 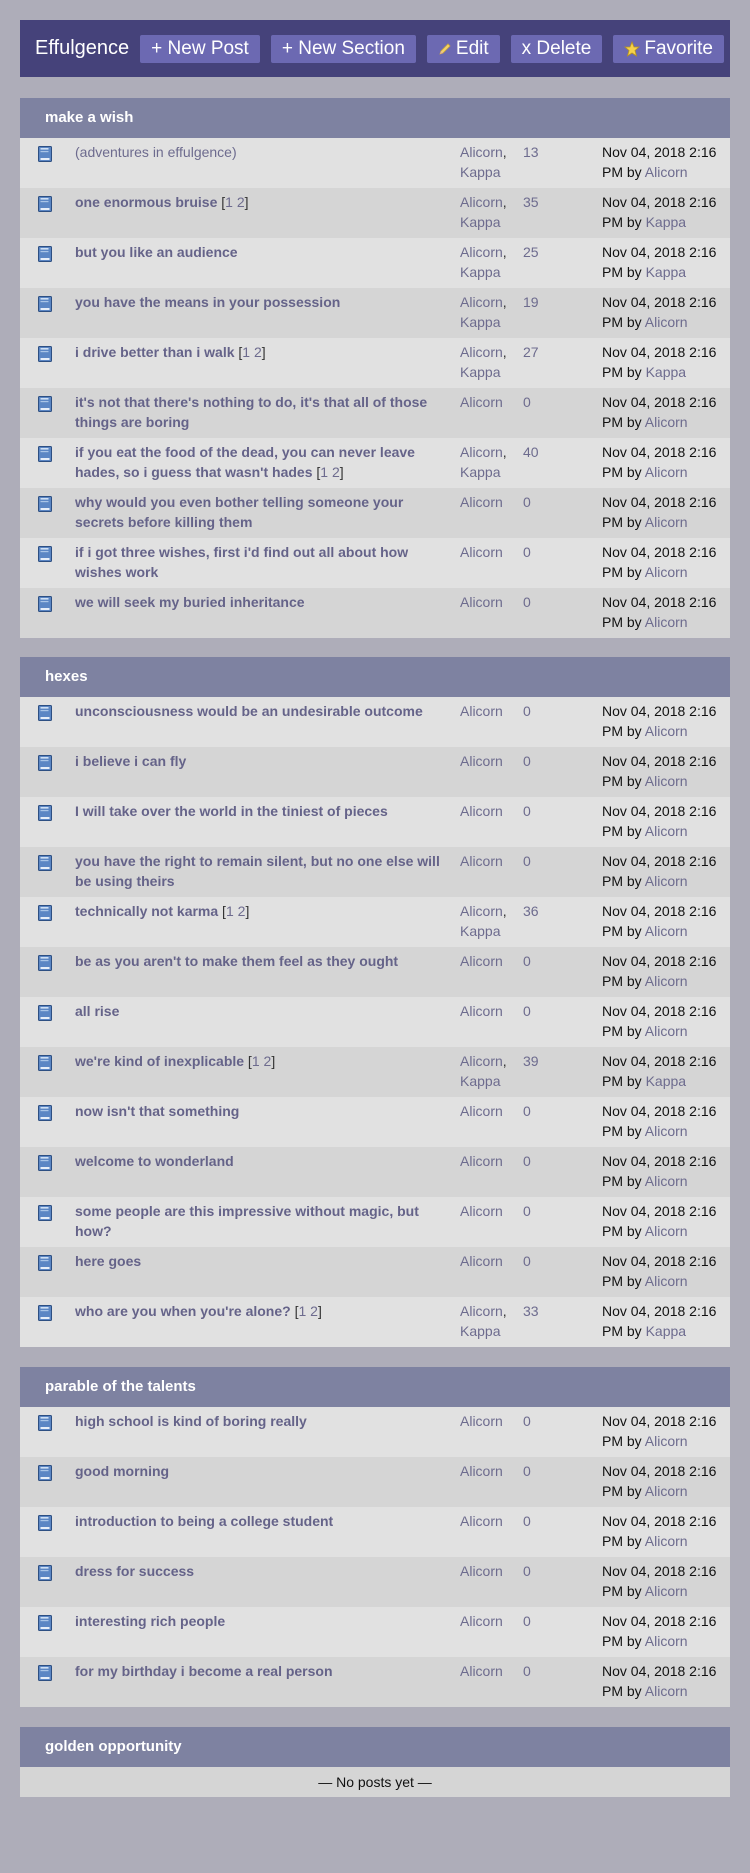 What do you see at coordinates (108, 1261) in the screenshot?
I see `post-title-link: here goes` at bounding box center [108, 1261].